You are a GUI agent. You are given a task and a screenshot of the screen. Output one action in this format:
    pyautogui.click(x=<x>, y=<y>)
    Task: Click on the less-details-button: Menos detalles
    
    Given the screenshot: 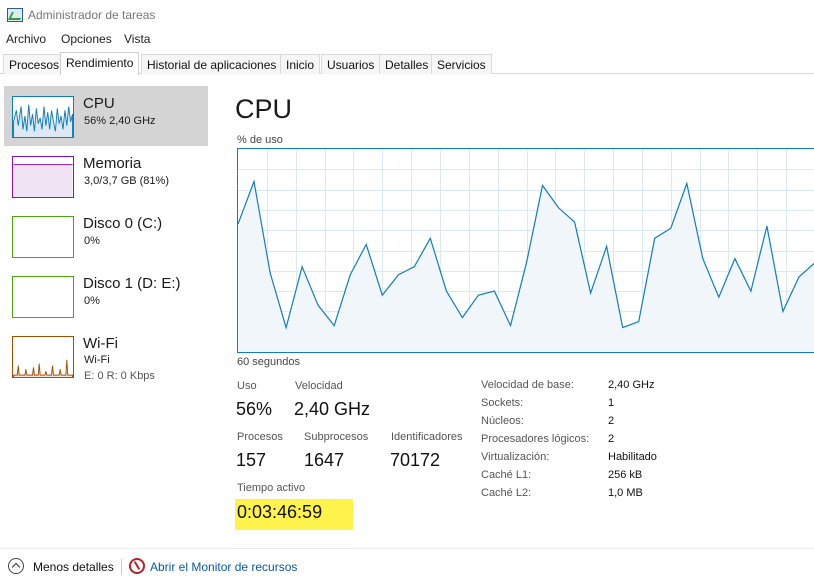 What is the action you would take?
    pyautogui.click(x=73, y=567)
    